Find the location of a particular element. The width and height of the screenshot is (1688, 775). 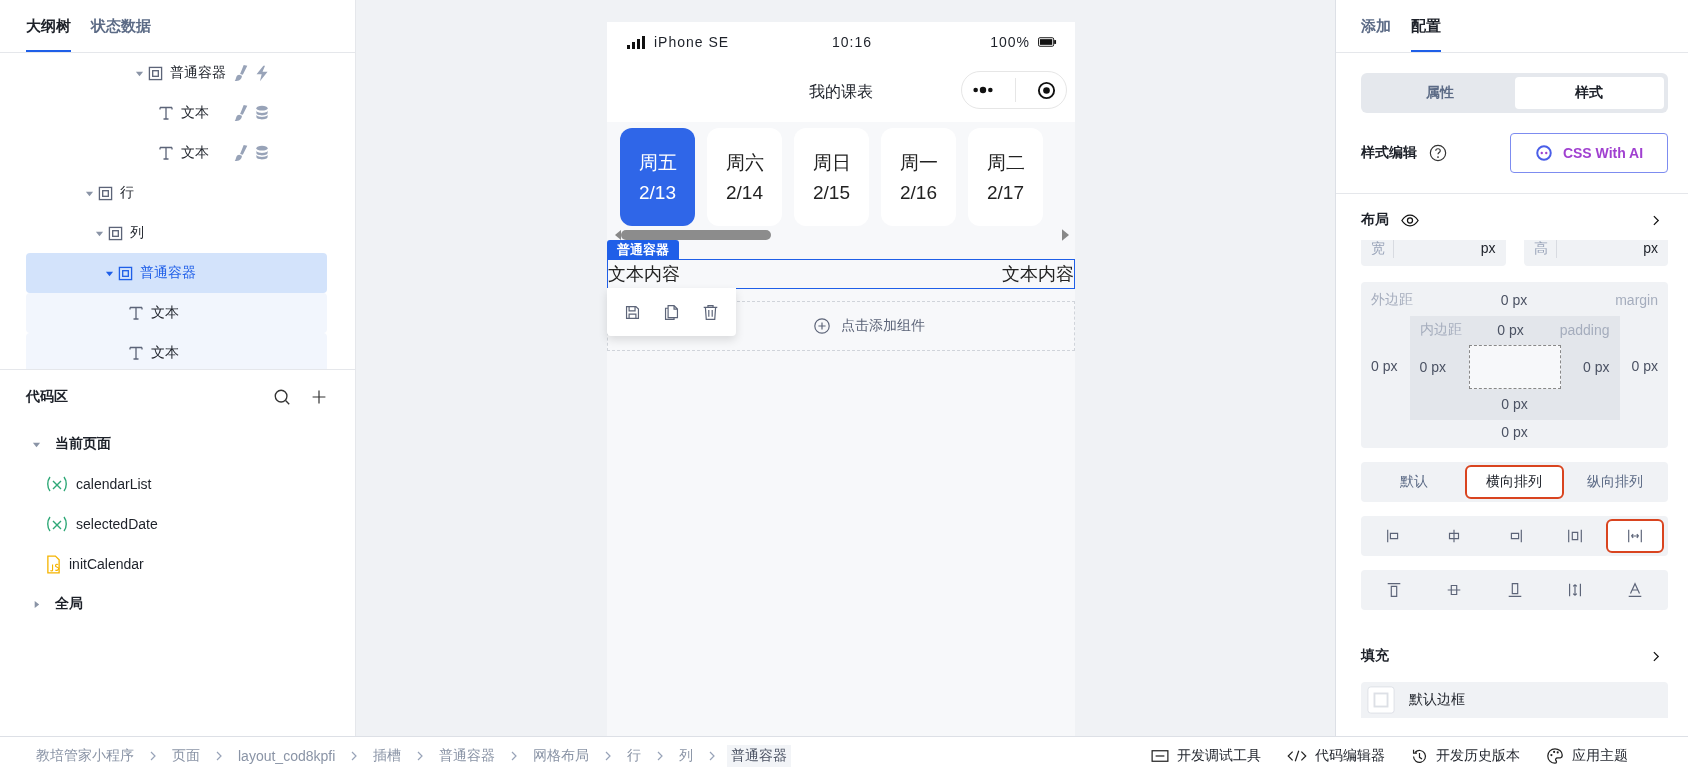

add-component-label: 点击添加组件 is located at coordinates (883, 326).